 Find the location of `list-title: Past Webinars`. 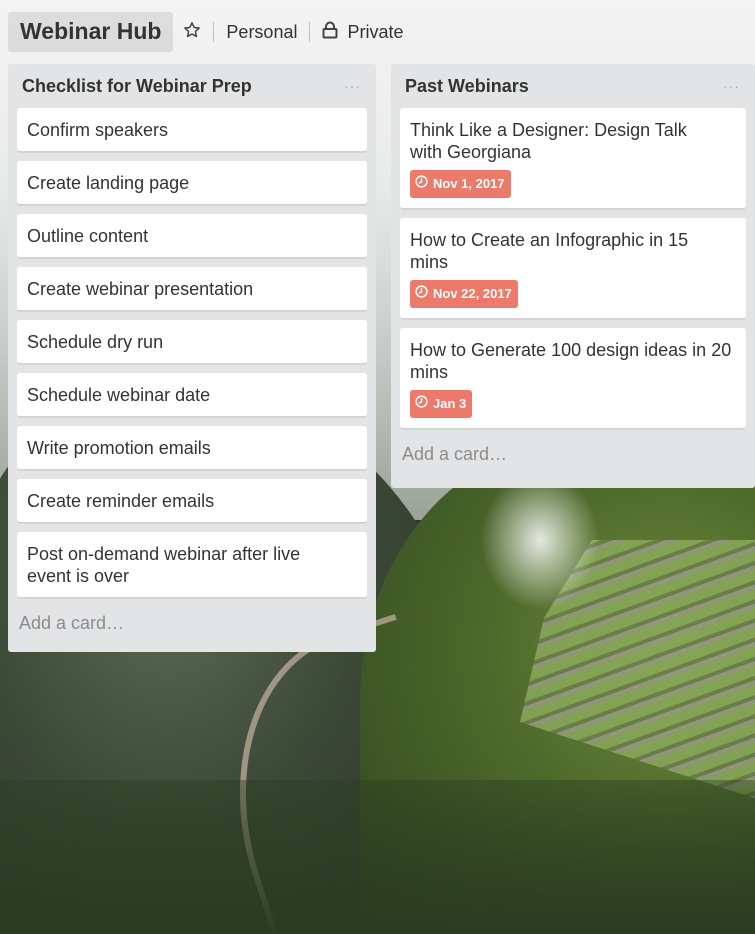

list-title: Past Webinars is located at coordinates (467, 86).